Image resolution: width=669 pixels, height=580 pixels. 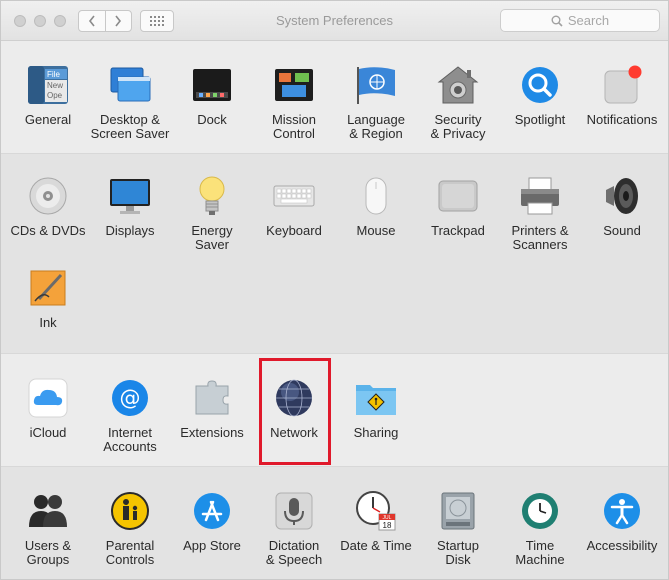 I want to click on pref-label-general: General, so click(x=48, y=119).